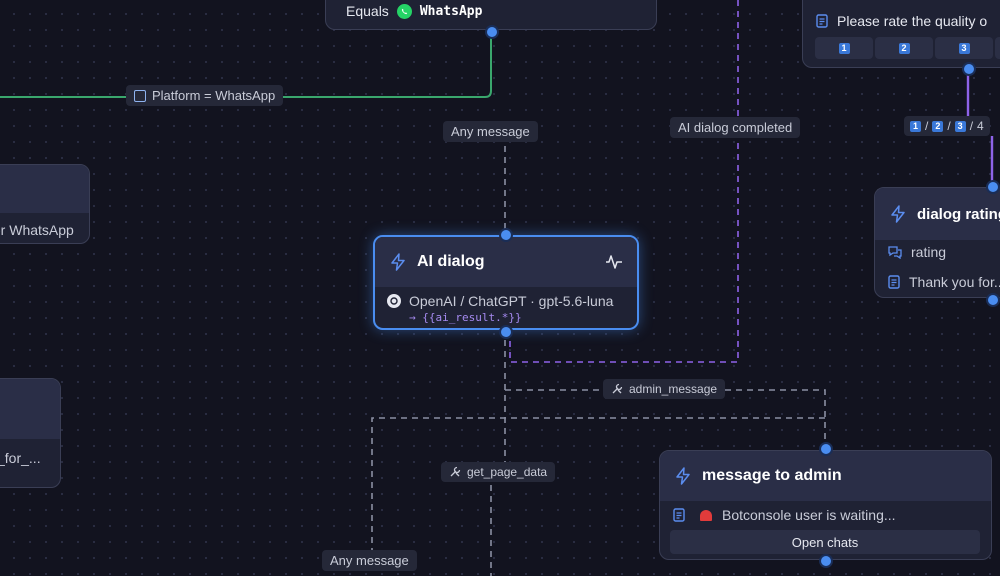 This screenshot has height=576, width=1000. Describe the element at coordinates (511, 301) in the screenshot. I see `ai-provider-text: OpenAI / ChatGPT · gpt-5.6-luna` at that location.